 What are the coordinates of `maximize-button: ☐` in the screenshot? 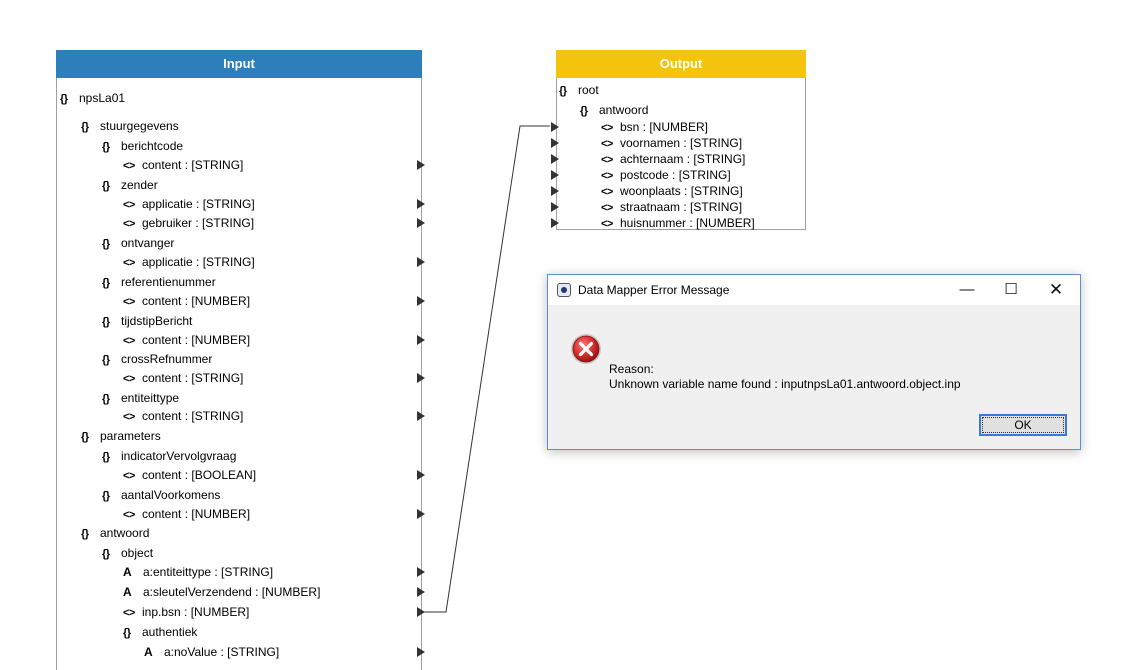 It's located at (1011, 290).